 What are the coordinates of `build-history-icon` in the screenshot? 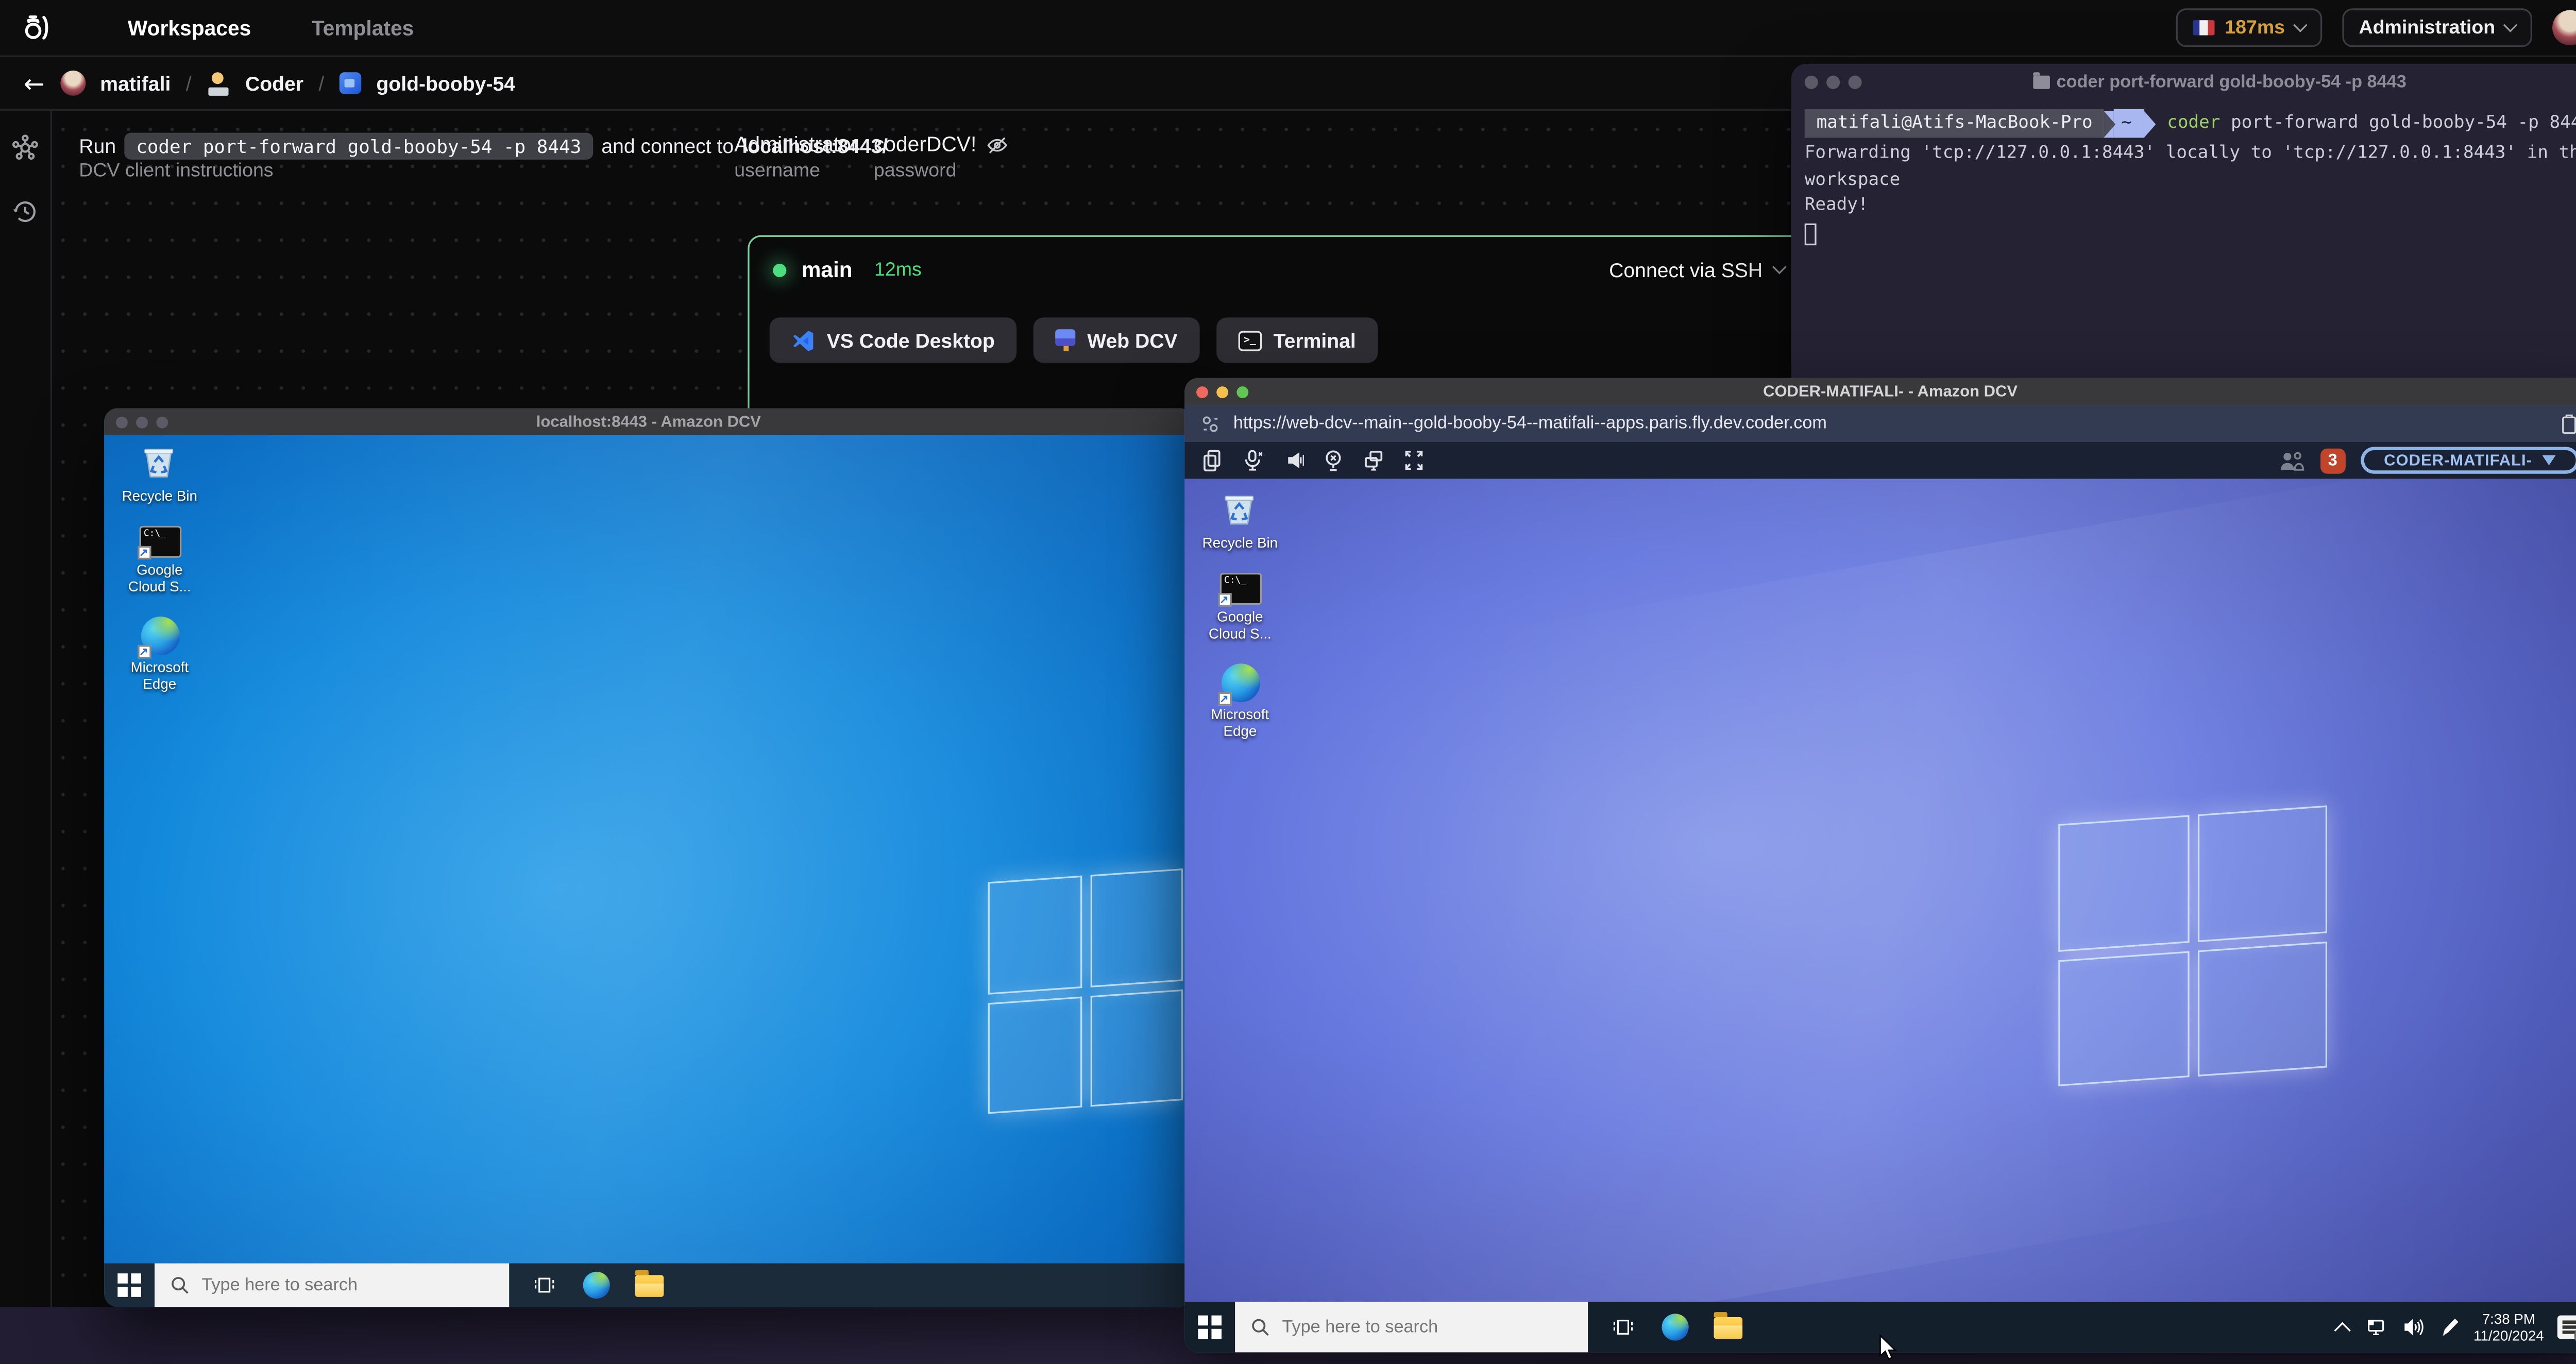 It's located at (25, 211).